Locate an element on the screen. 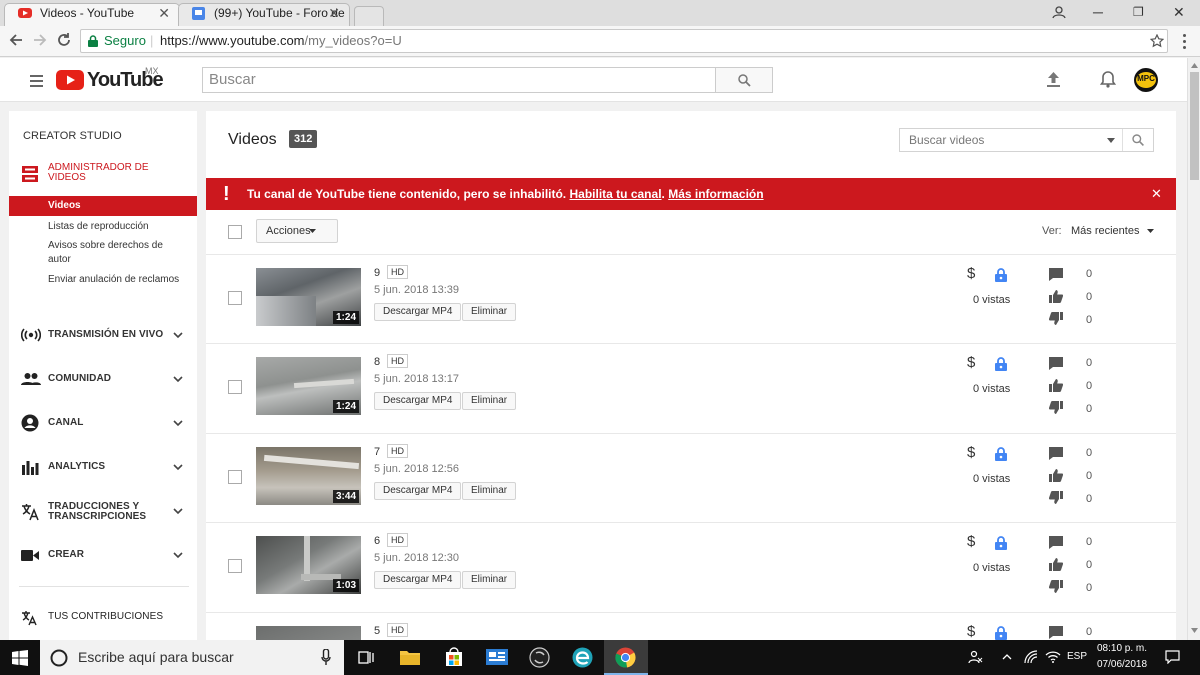  select-all-checkbox is located at coordinates (235, 232).